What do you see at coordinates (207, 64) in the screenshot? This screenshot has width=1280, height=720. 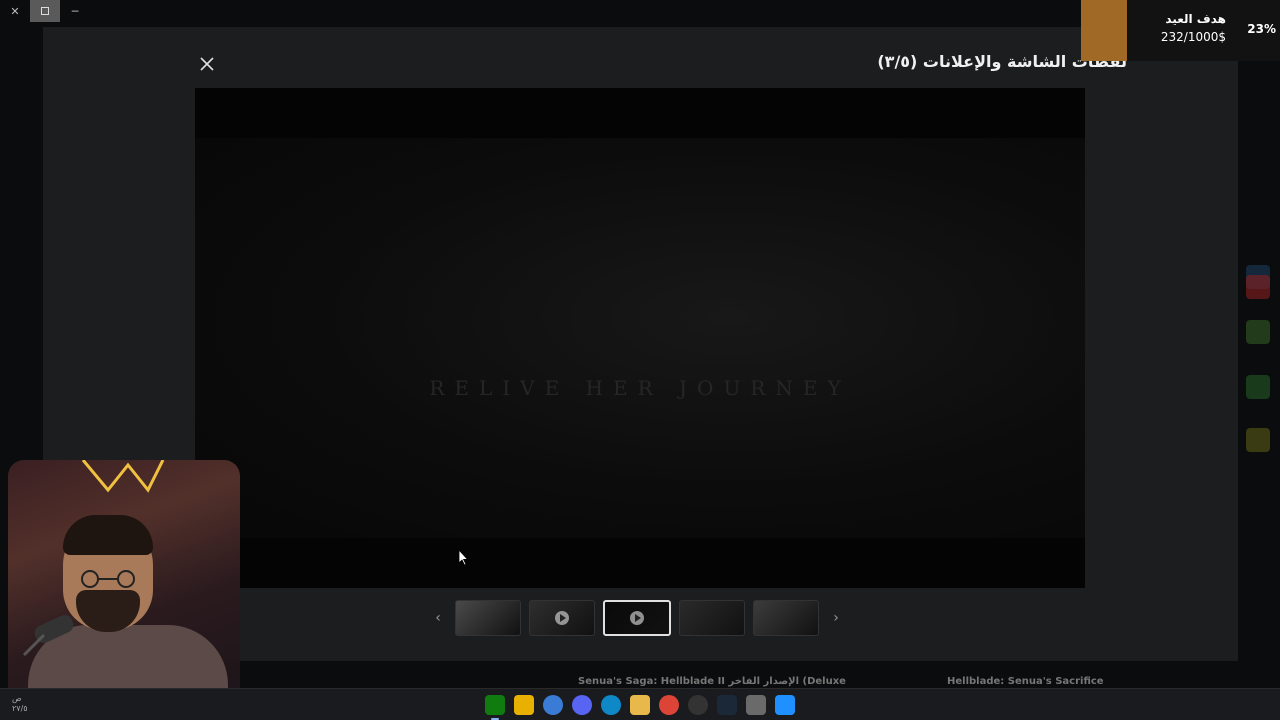 I see `close-icon` at bounding box center [207, 64].